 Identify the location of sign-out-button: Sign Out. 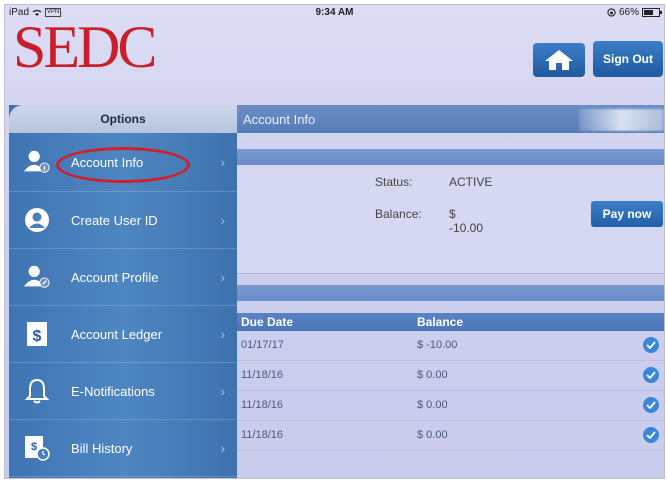
(628, 59).